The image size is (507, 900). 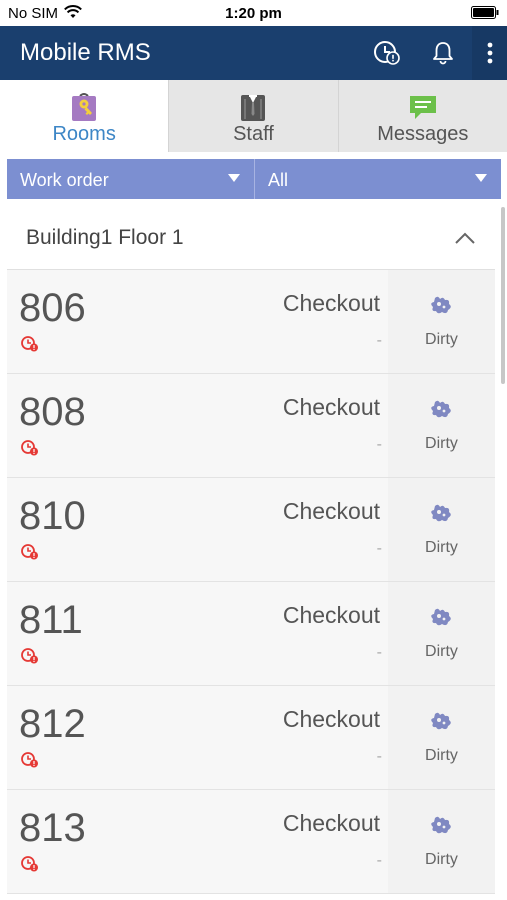 What do you see at coordinates (52, 412) in the screenshot?
I see `room-number: 808` at bounding box center [52, 412].